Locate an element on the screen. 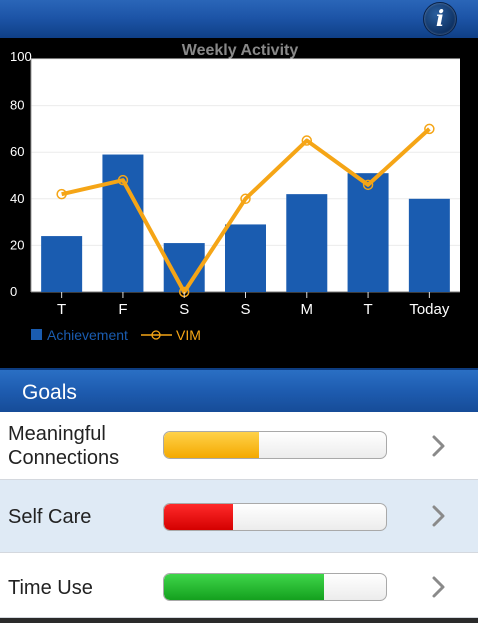  y-tick-label: 20 is located at coordinates (17, 244).